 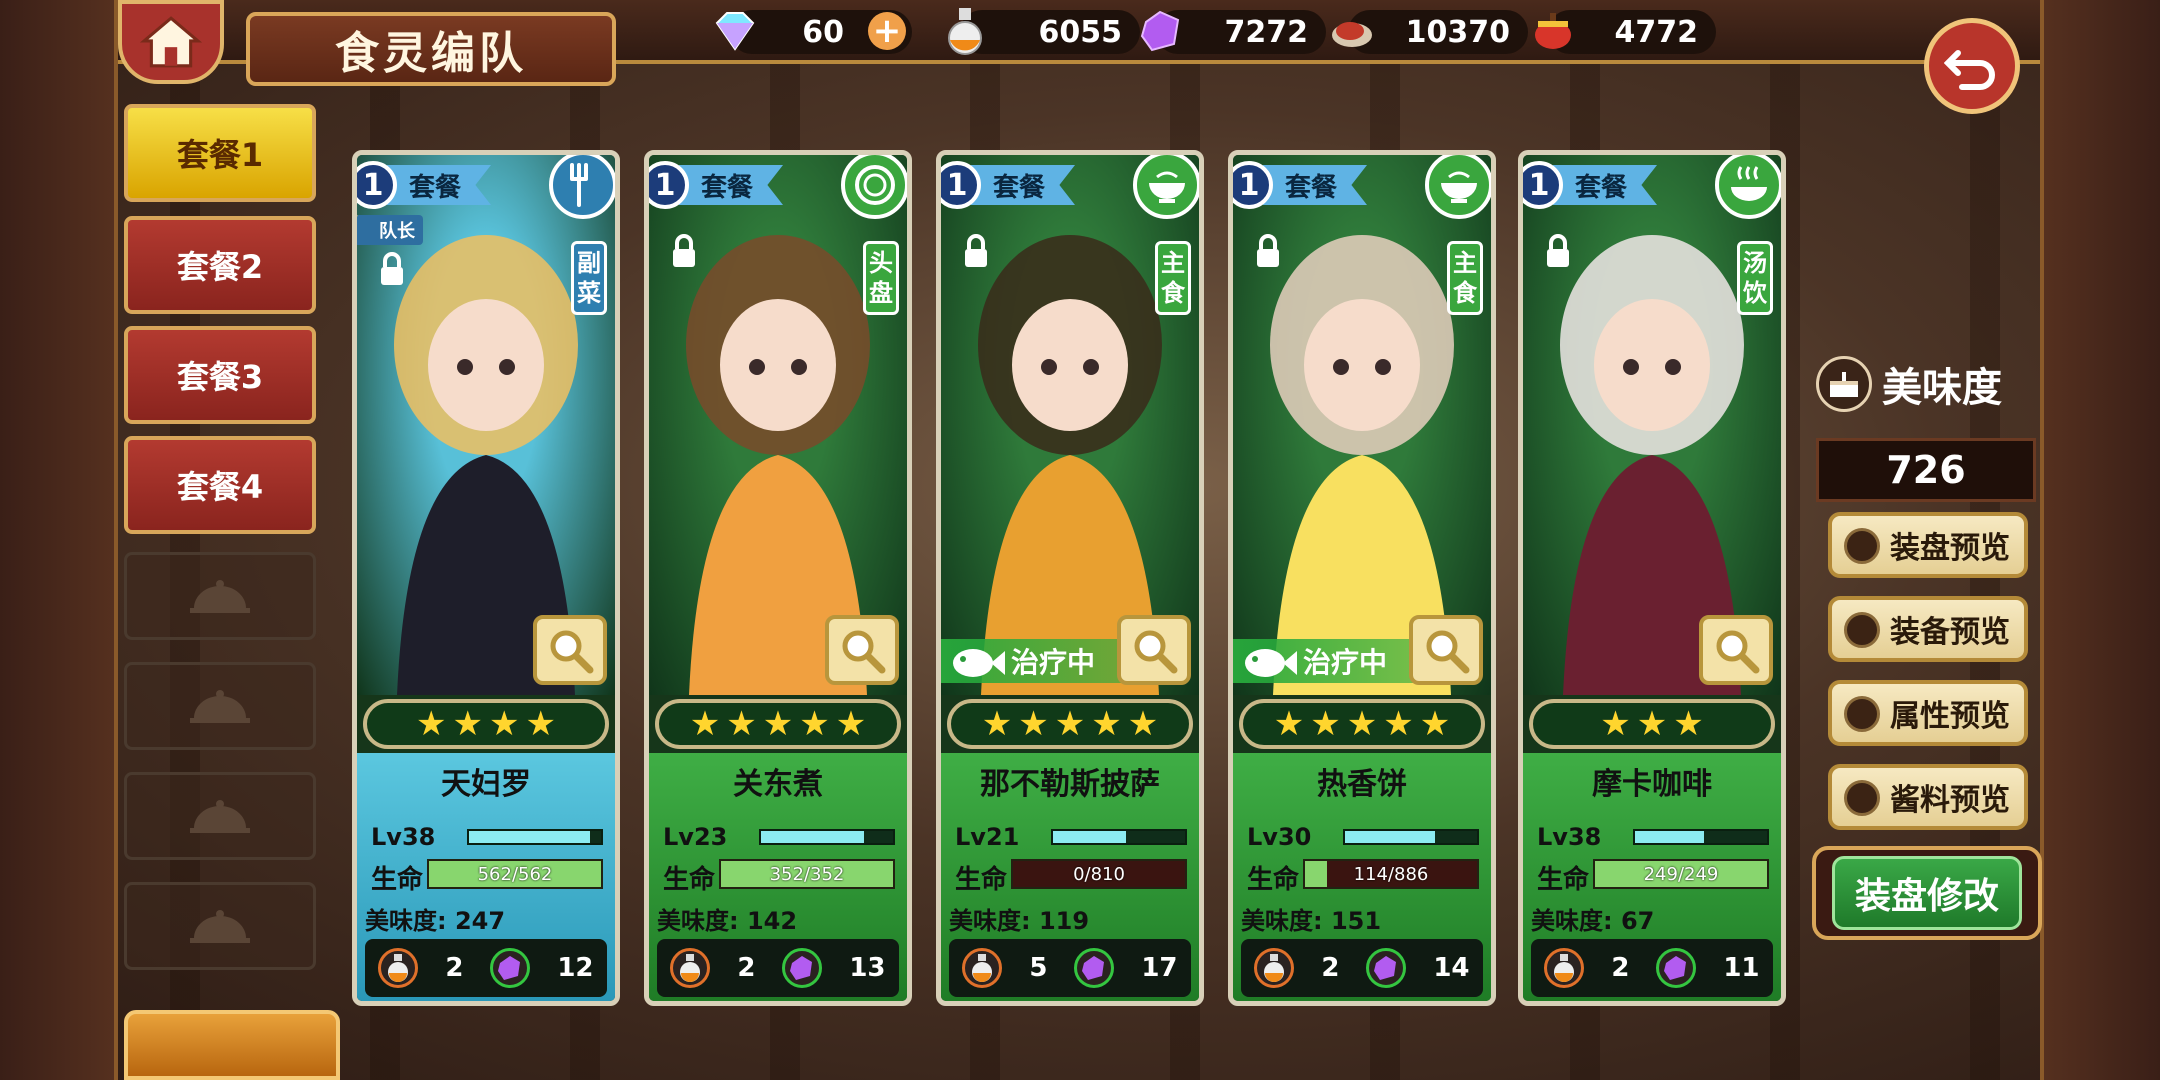 What do you see at coordinates (1928, 713) in the screenshot?
I see `attribute-preview-button: 属性预览` at bounding box center [1928, 713].